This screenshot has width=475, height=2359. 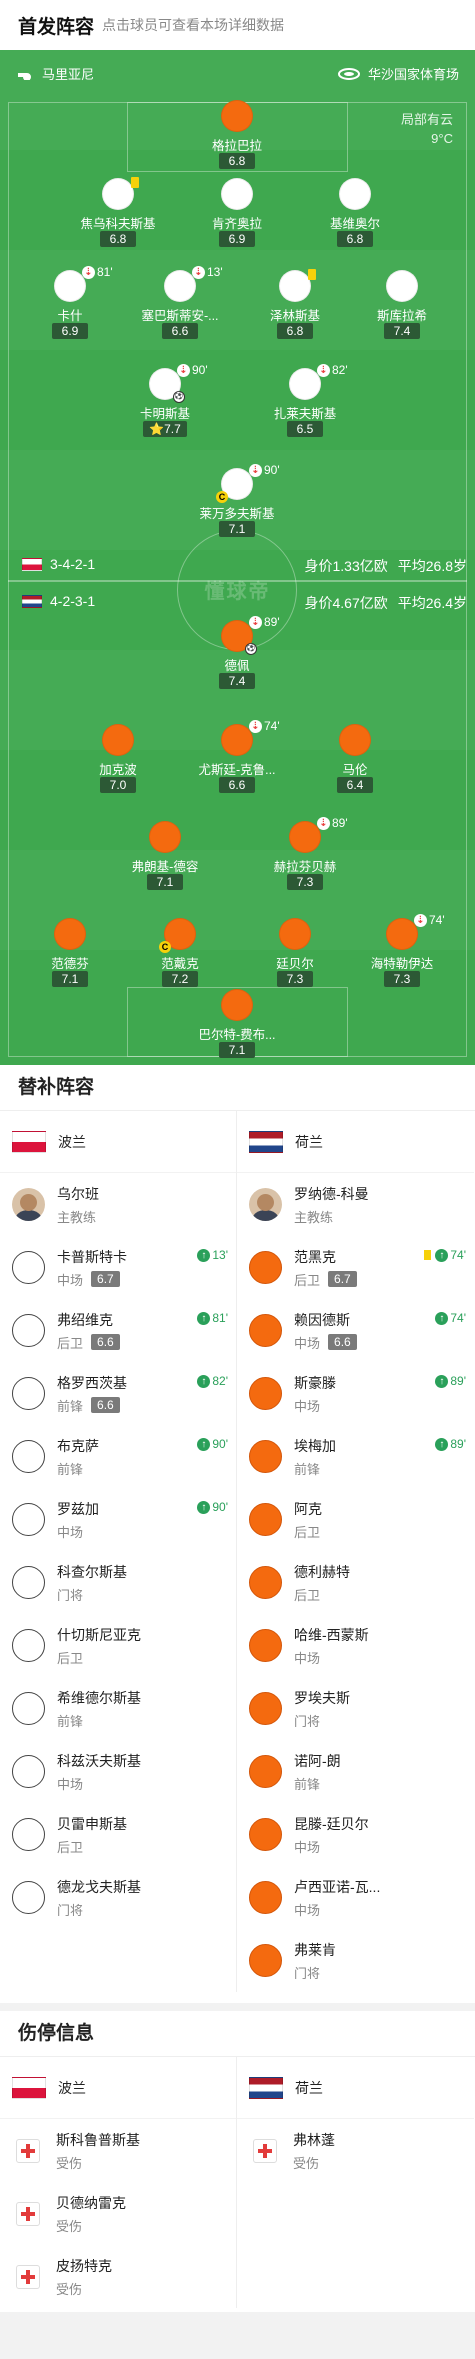 What do you see at coordinates (355, 1204) in the screenshot?
I see `coach-row: 罗纳德-科曼 主教练` at bounding box center [355, 1204].